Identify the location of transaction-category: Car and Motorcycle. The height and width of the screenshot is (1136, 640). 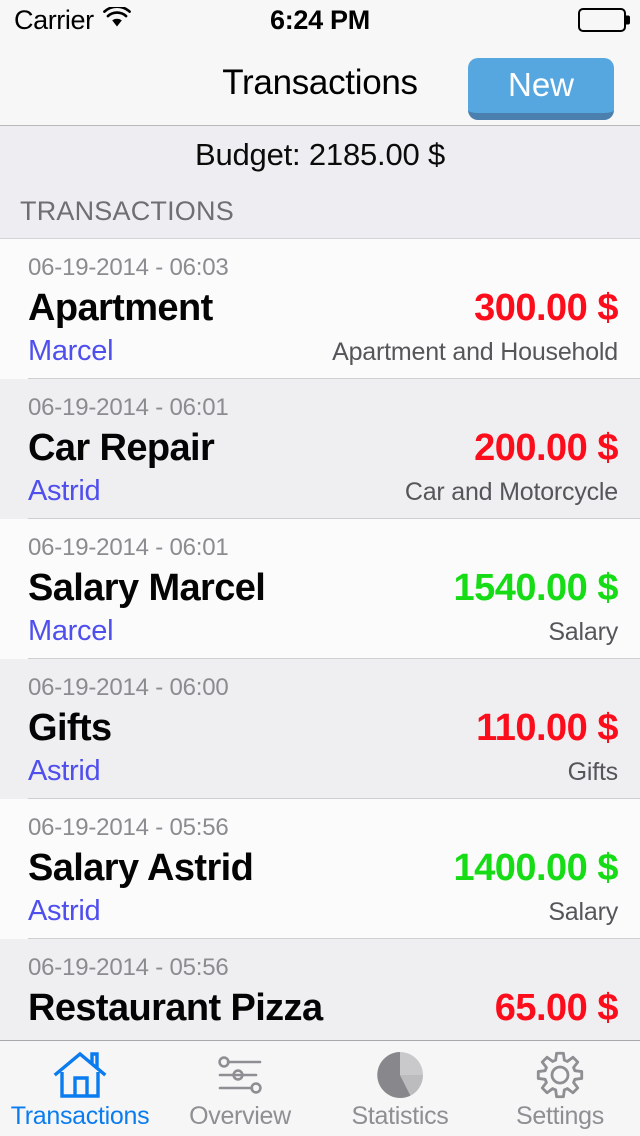
(511, 492).